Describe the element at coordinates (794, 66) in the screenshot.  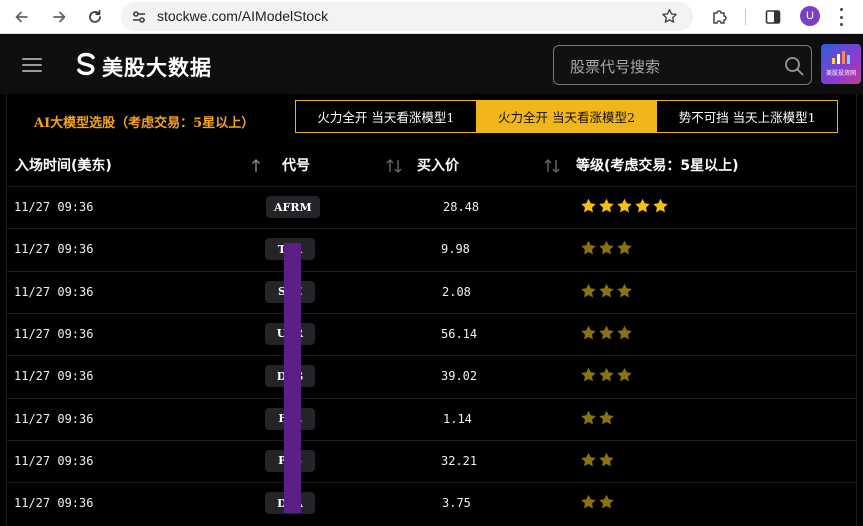
I see `search-icon` at that location.